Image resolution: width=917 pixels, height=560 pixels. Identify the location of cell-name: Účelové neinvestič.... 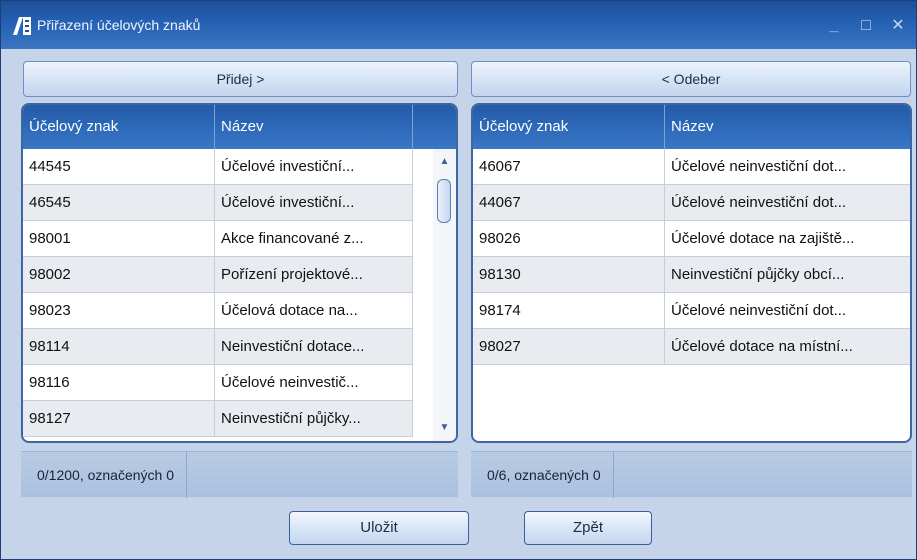
(314, 383).